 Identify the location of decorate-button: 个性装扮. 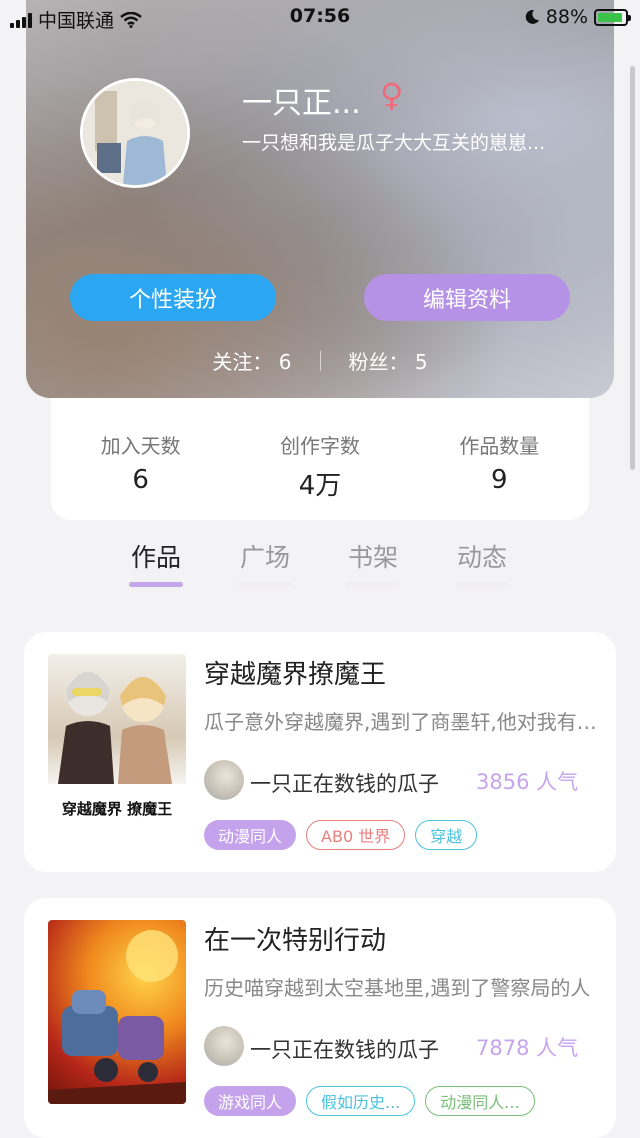
(173, 297).